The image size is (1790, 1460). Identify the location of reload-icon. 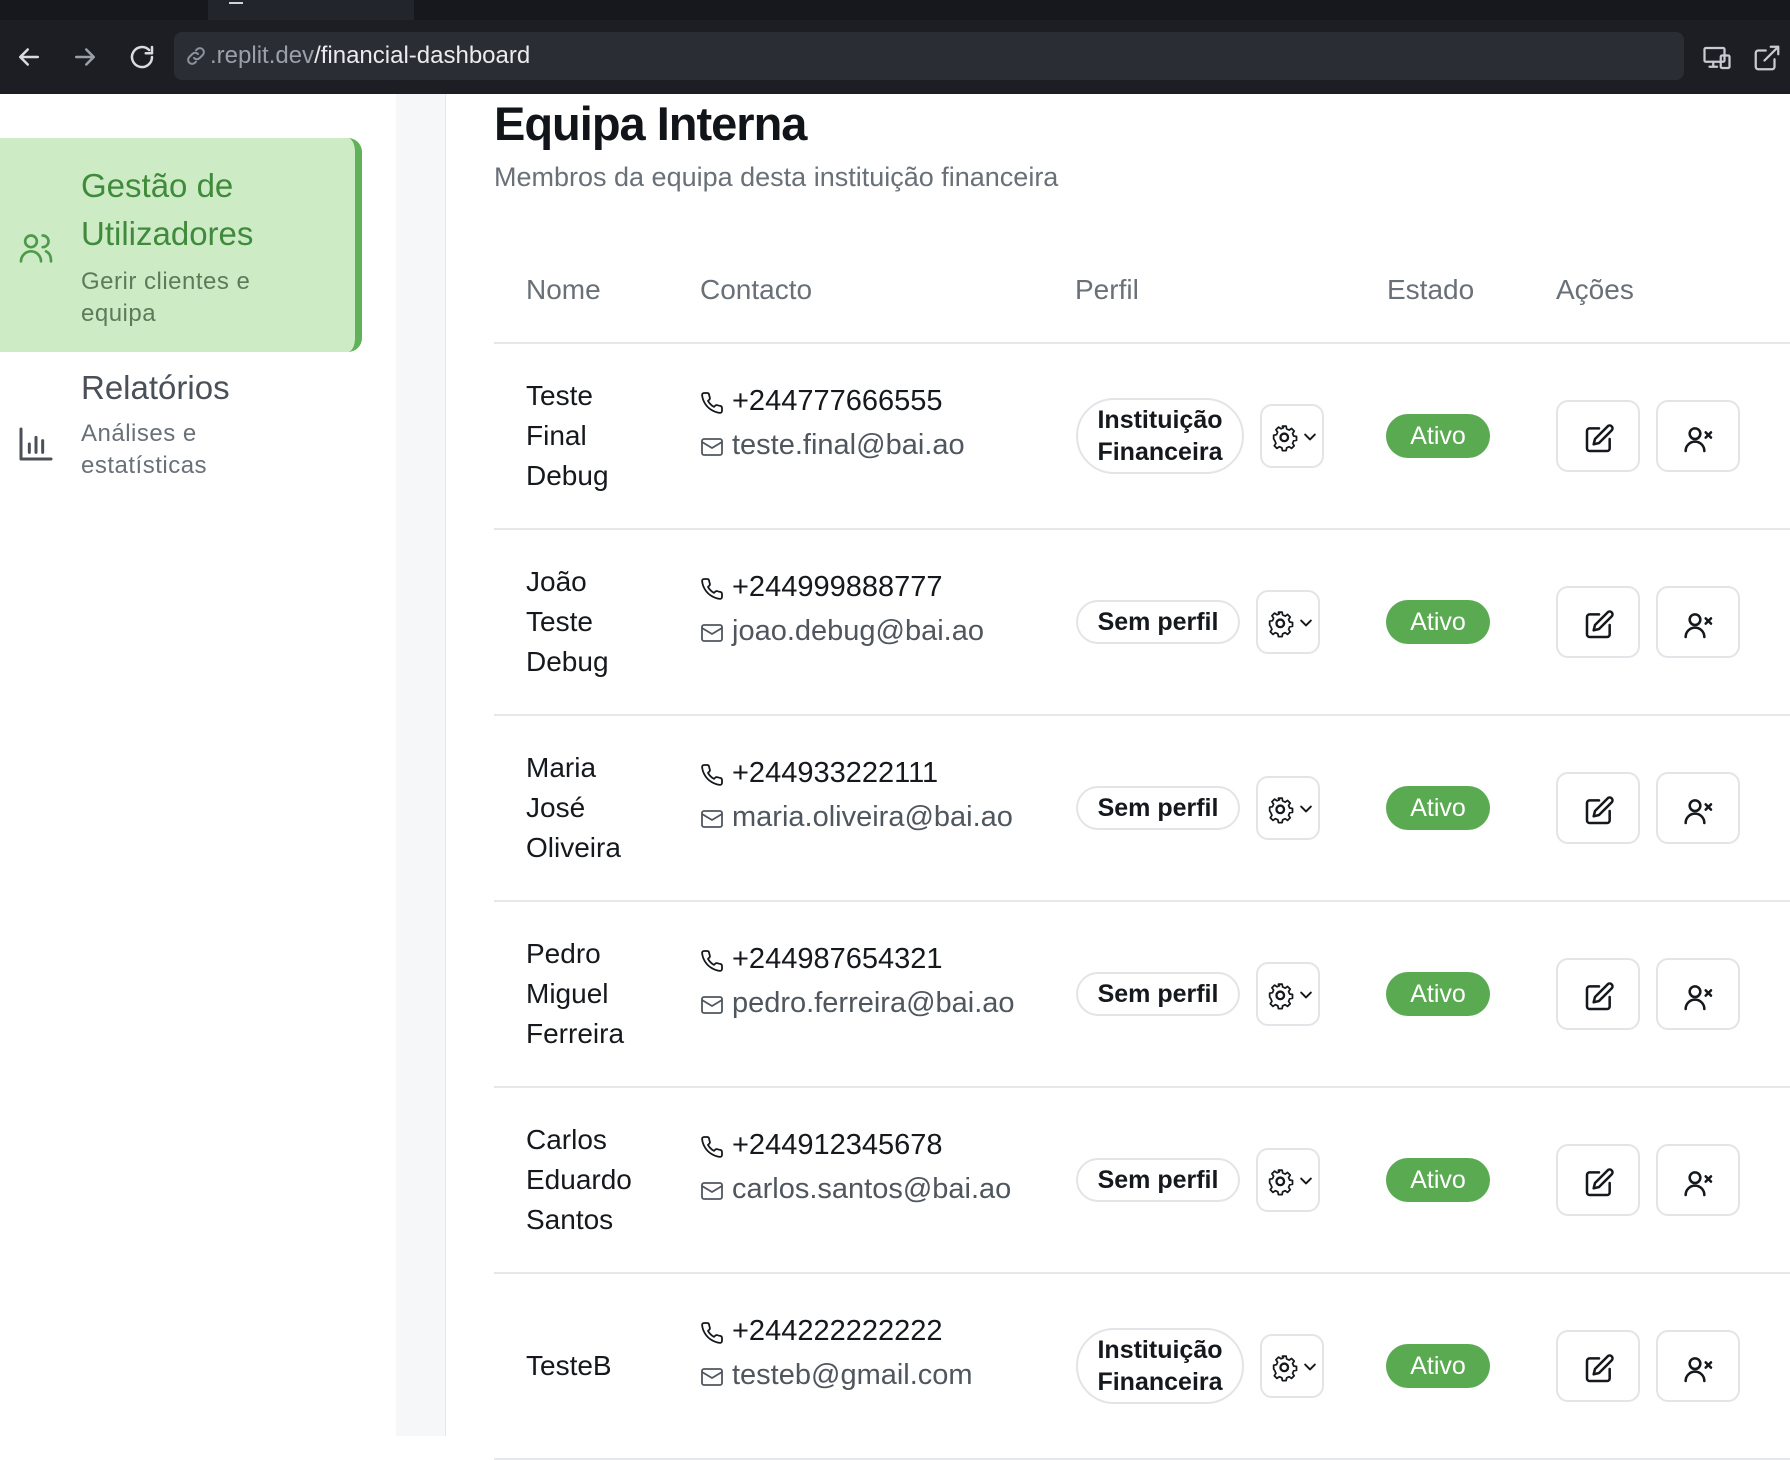
(142, 57).